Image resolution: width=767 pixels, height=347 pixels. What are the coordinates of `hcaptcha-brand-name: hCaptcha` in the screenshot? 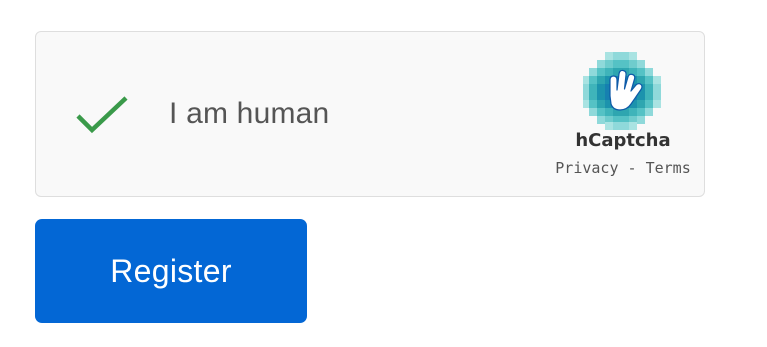 It's located at (623, 140).